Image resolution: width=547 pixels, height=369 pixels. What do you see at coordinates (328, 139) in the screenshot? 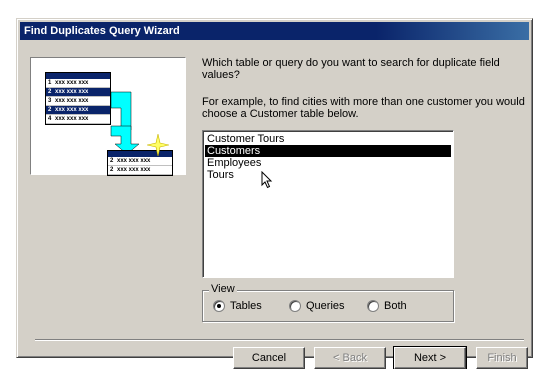
I see `list-item: Customer Tours` at bounding box center [328, 139].